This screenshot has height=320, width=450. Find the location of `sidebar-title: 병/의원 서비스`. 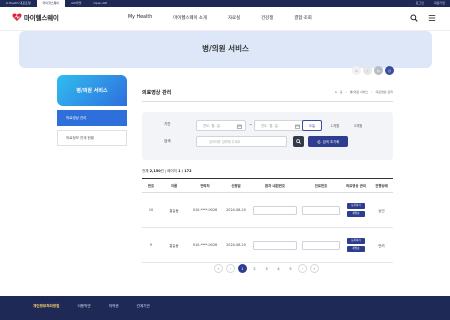

sidebar-title: 병/의원 서비스 is located at coordinates (92, 90).